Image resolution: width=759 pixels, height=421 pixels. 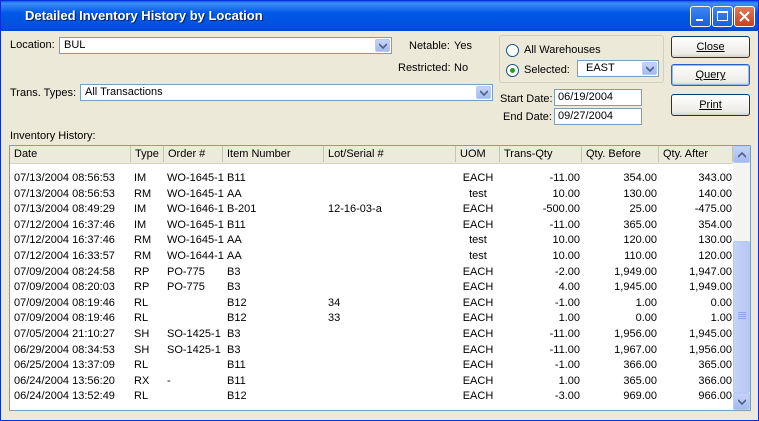 I want to click on radio-selected-dot, so click(x=512, y=70).